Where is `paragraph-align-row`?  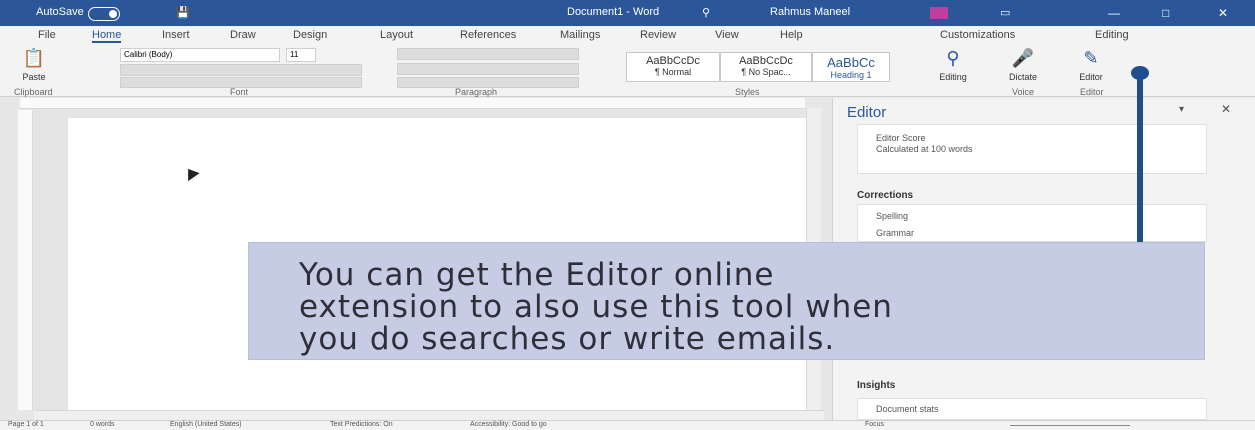 paragraph-align-row is located at coordinates (488, 69).